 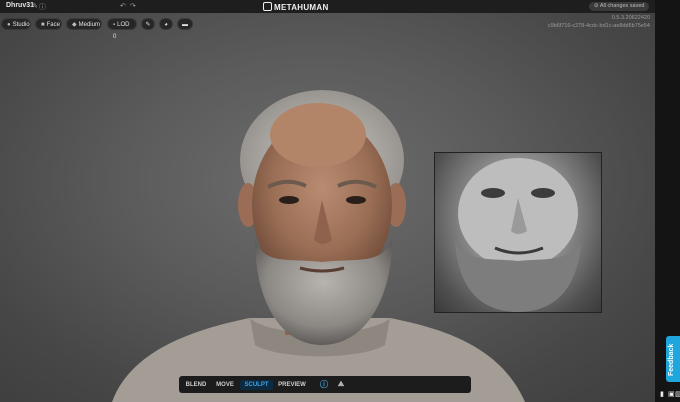 I want to click on feedback-label: Feedback, so click(x=671, y=359).